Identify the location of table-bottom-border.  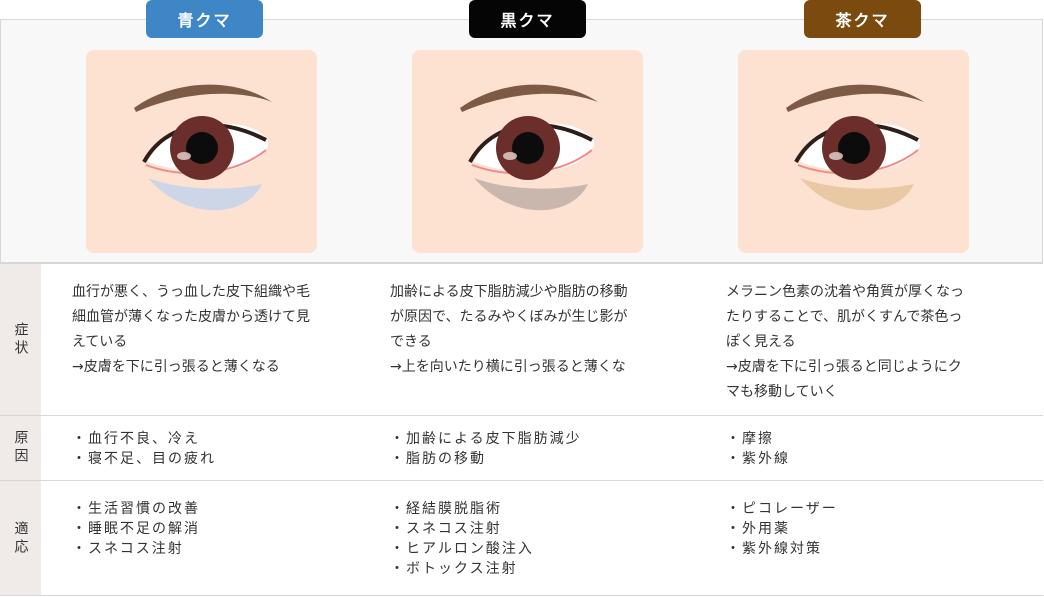
(521, 595).